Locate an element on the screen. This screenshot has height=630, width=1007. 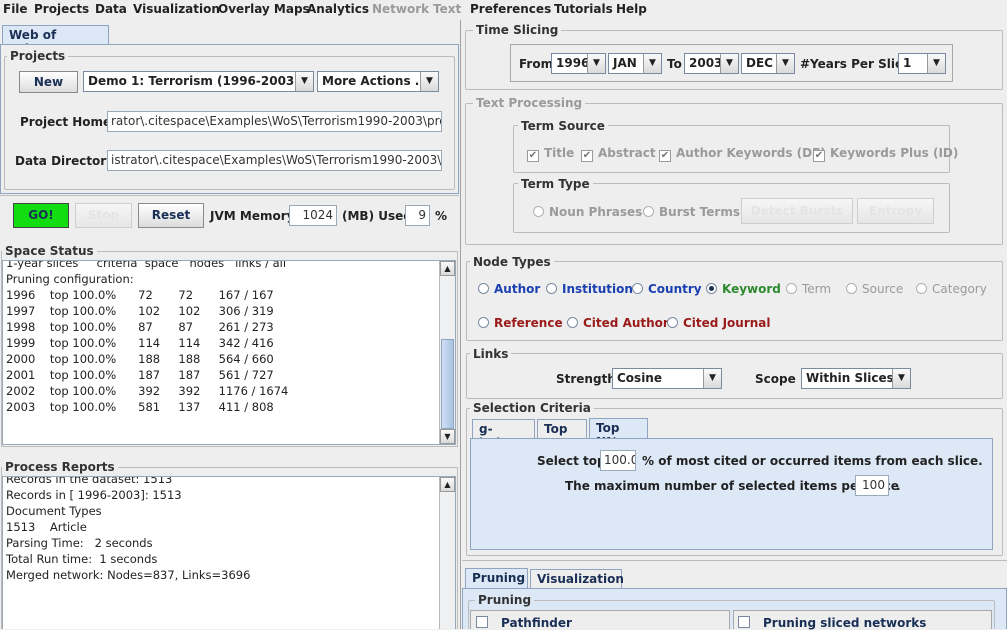
links-title: Links is located at coordinates (491, 354).